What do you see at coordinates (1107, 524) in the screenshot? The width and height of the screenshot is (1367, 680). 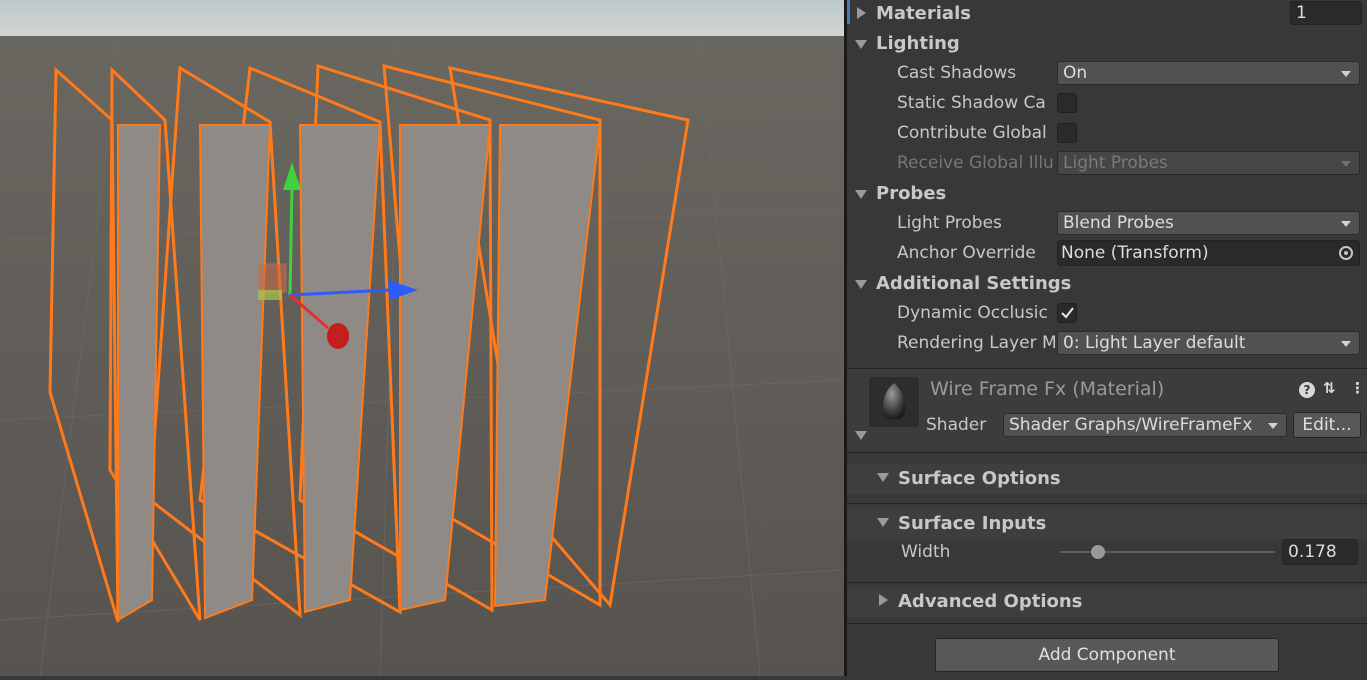 I see `surface-inputs-header: Surface Inputs` at bounding box center [1107, 524].